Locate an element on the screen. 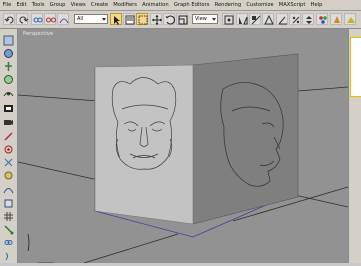 The image size is (361, 266). menu-views: Views is located at coordinates (78, 5).